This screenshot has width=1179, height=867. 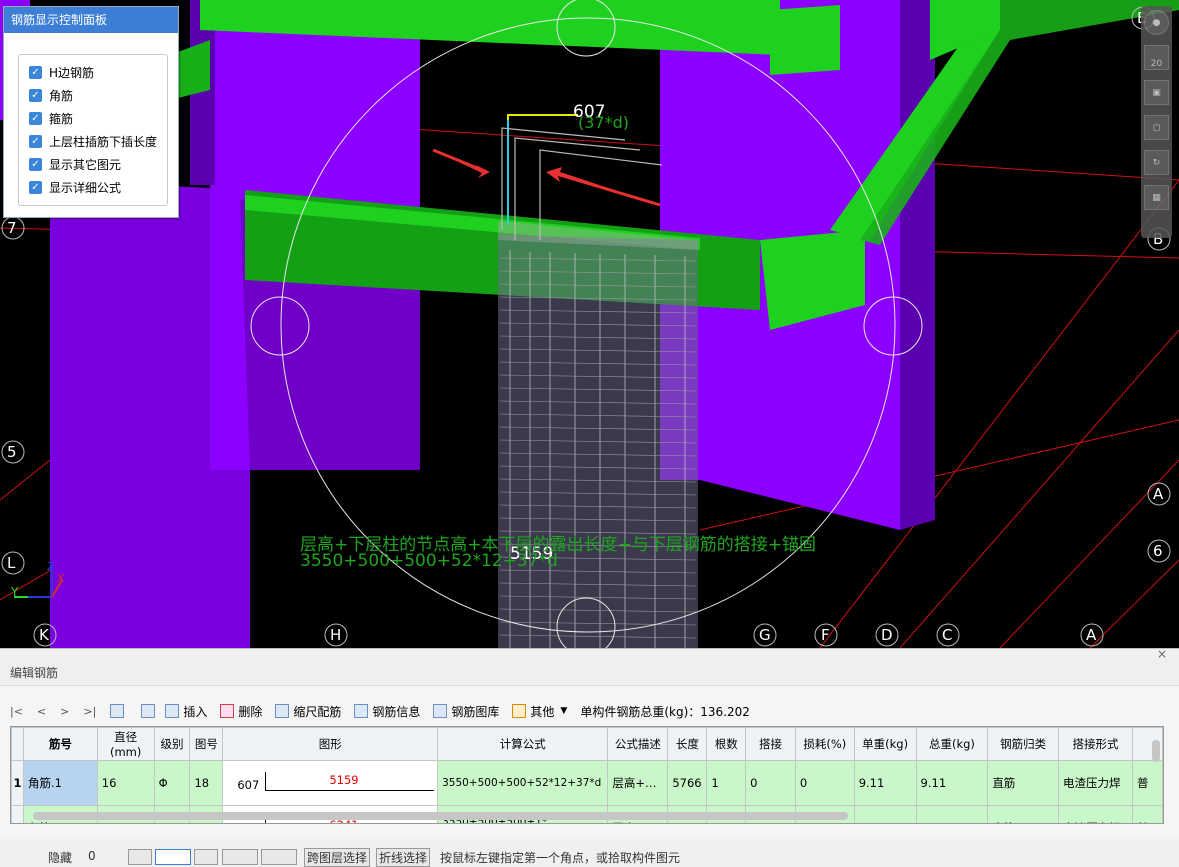 I want to click on close-icon: ×, so click(x=1162, y=654).